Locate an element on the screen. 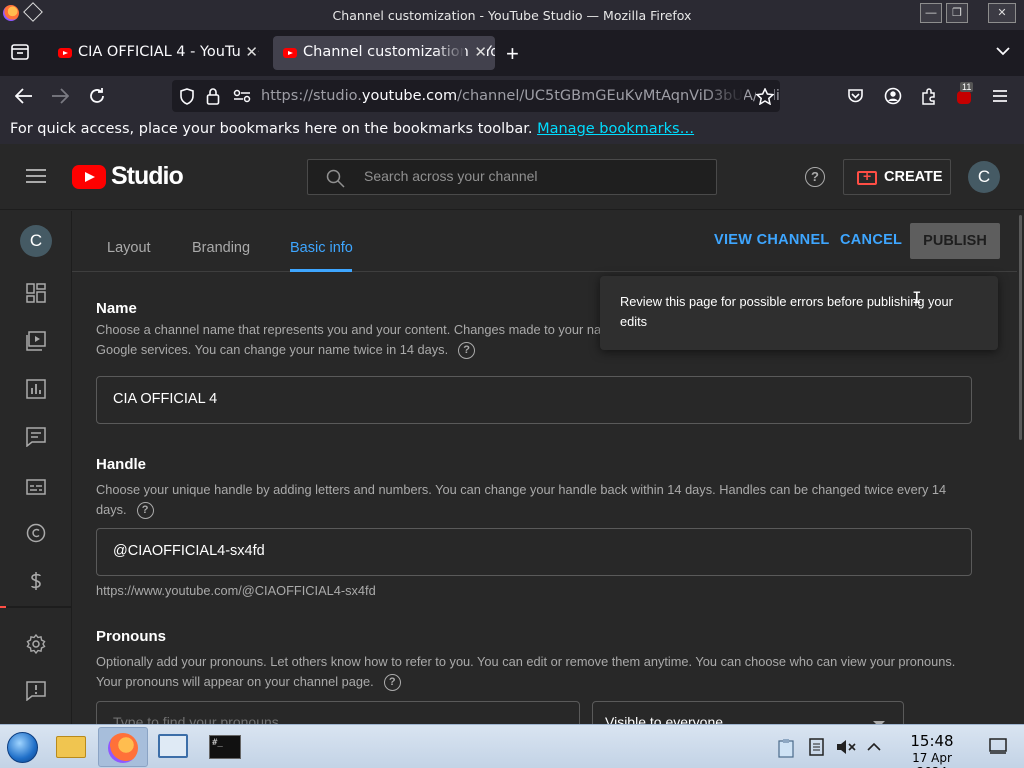 This screenshot has width=1024, height=768. handle-help-icon: ? is located at coordinates (145, 511).